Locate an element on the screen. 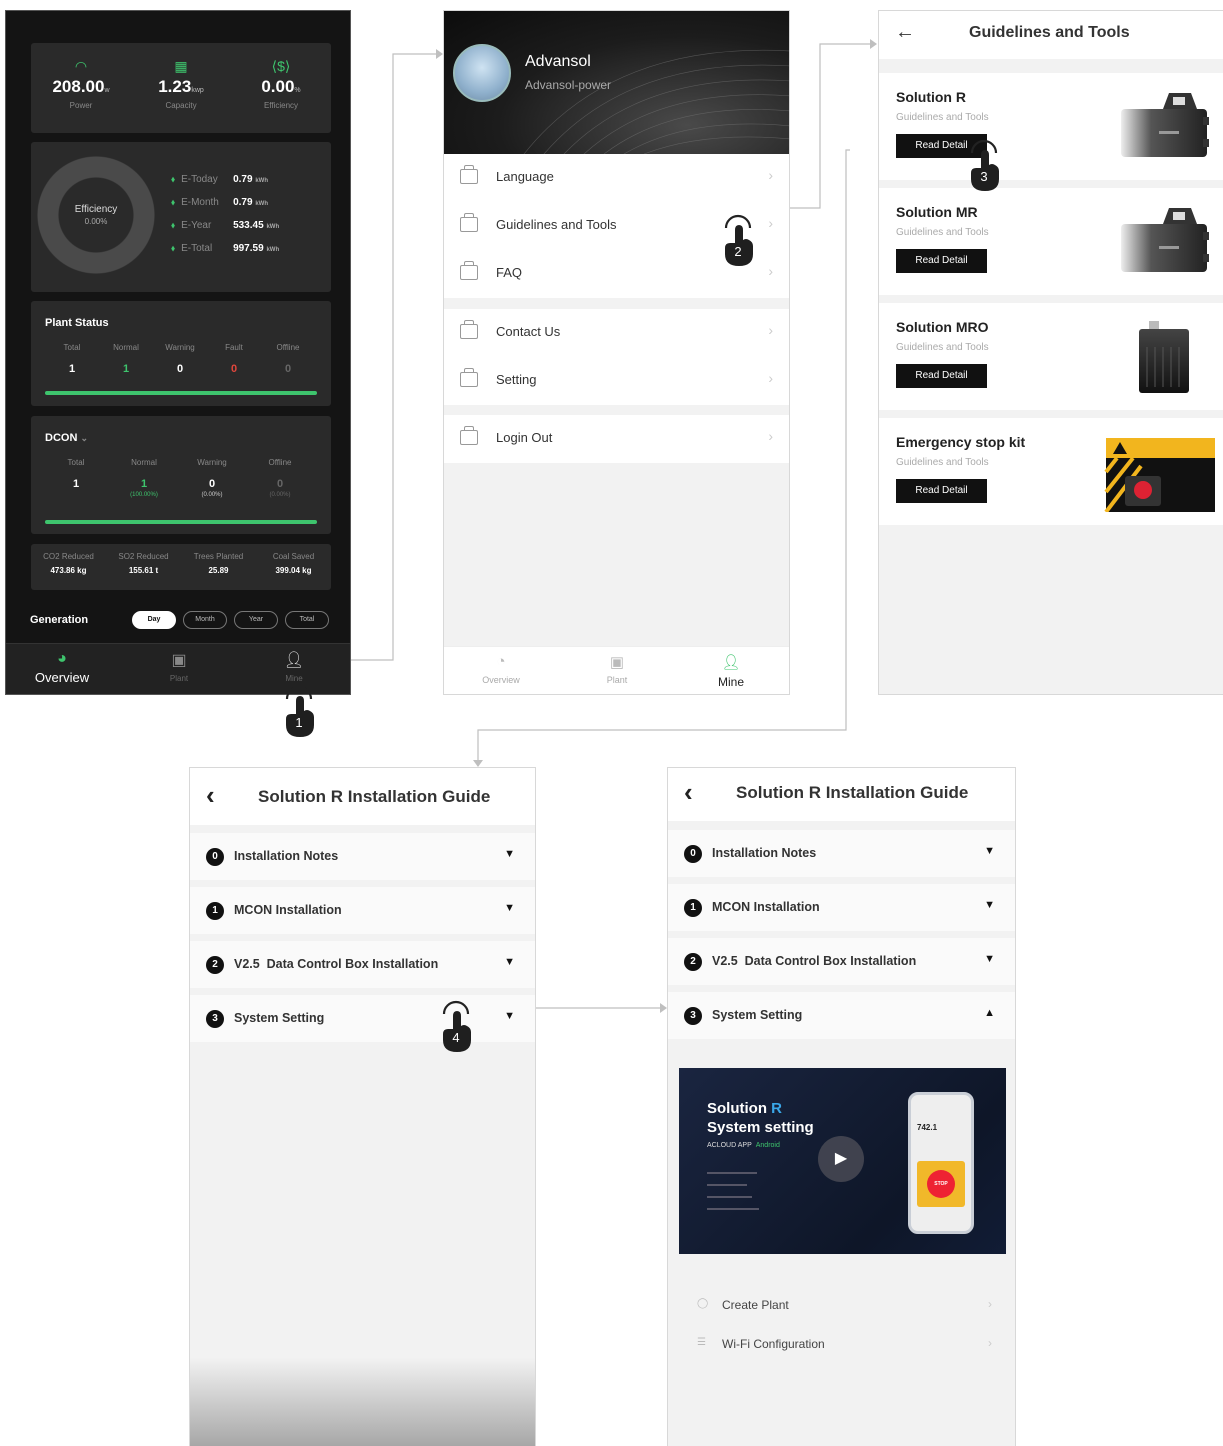 The width and height of the screenshot is (1223, 1446). page-title: Solution R Installation Guide is located at coordinates (374, 796).